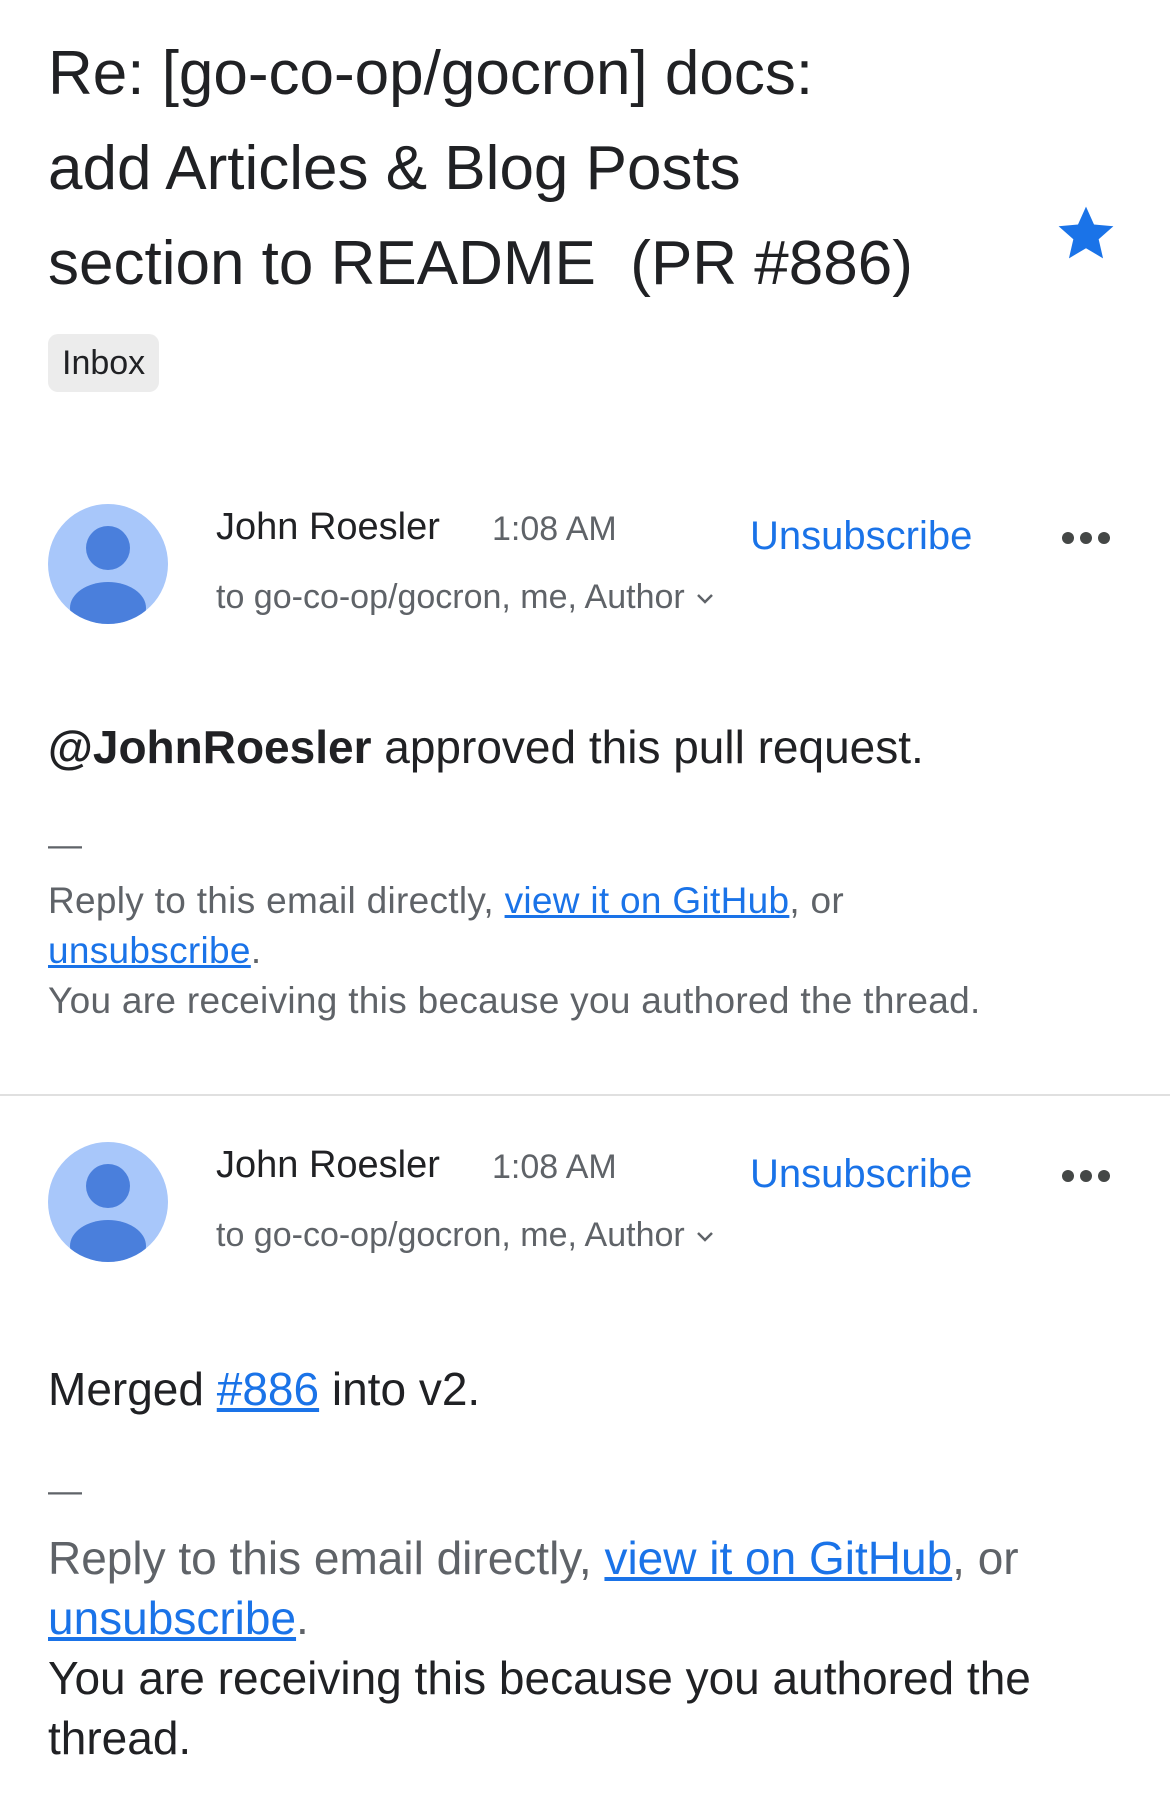  I want to click on message-body: @JohnRoesler approved this pull request., so click(486, 747).